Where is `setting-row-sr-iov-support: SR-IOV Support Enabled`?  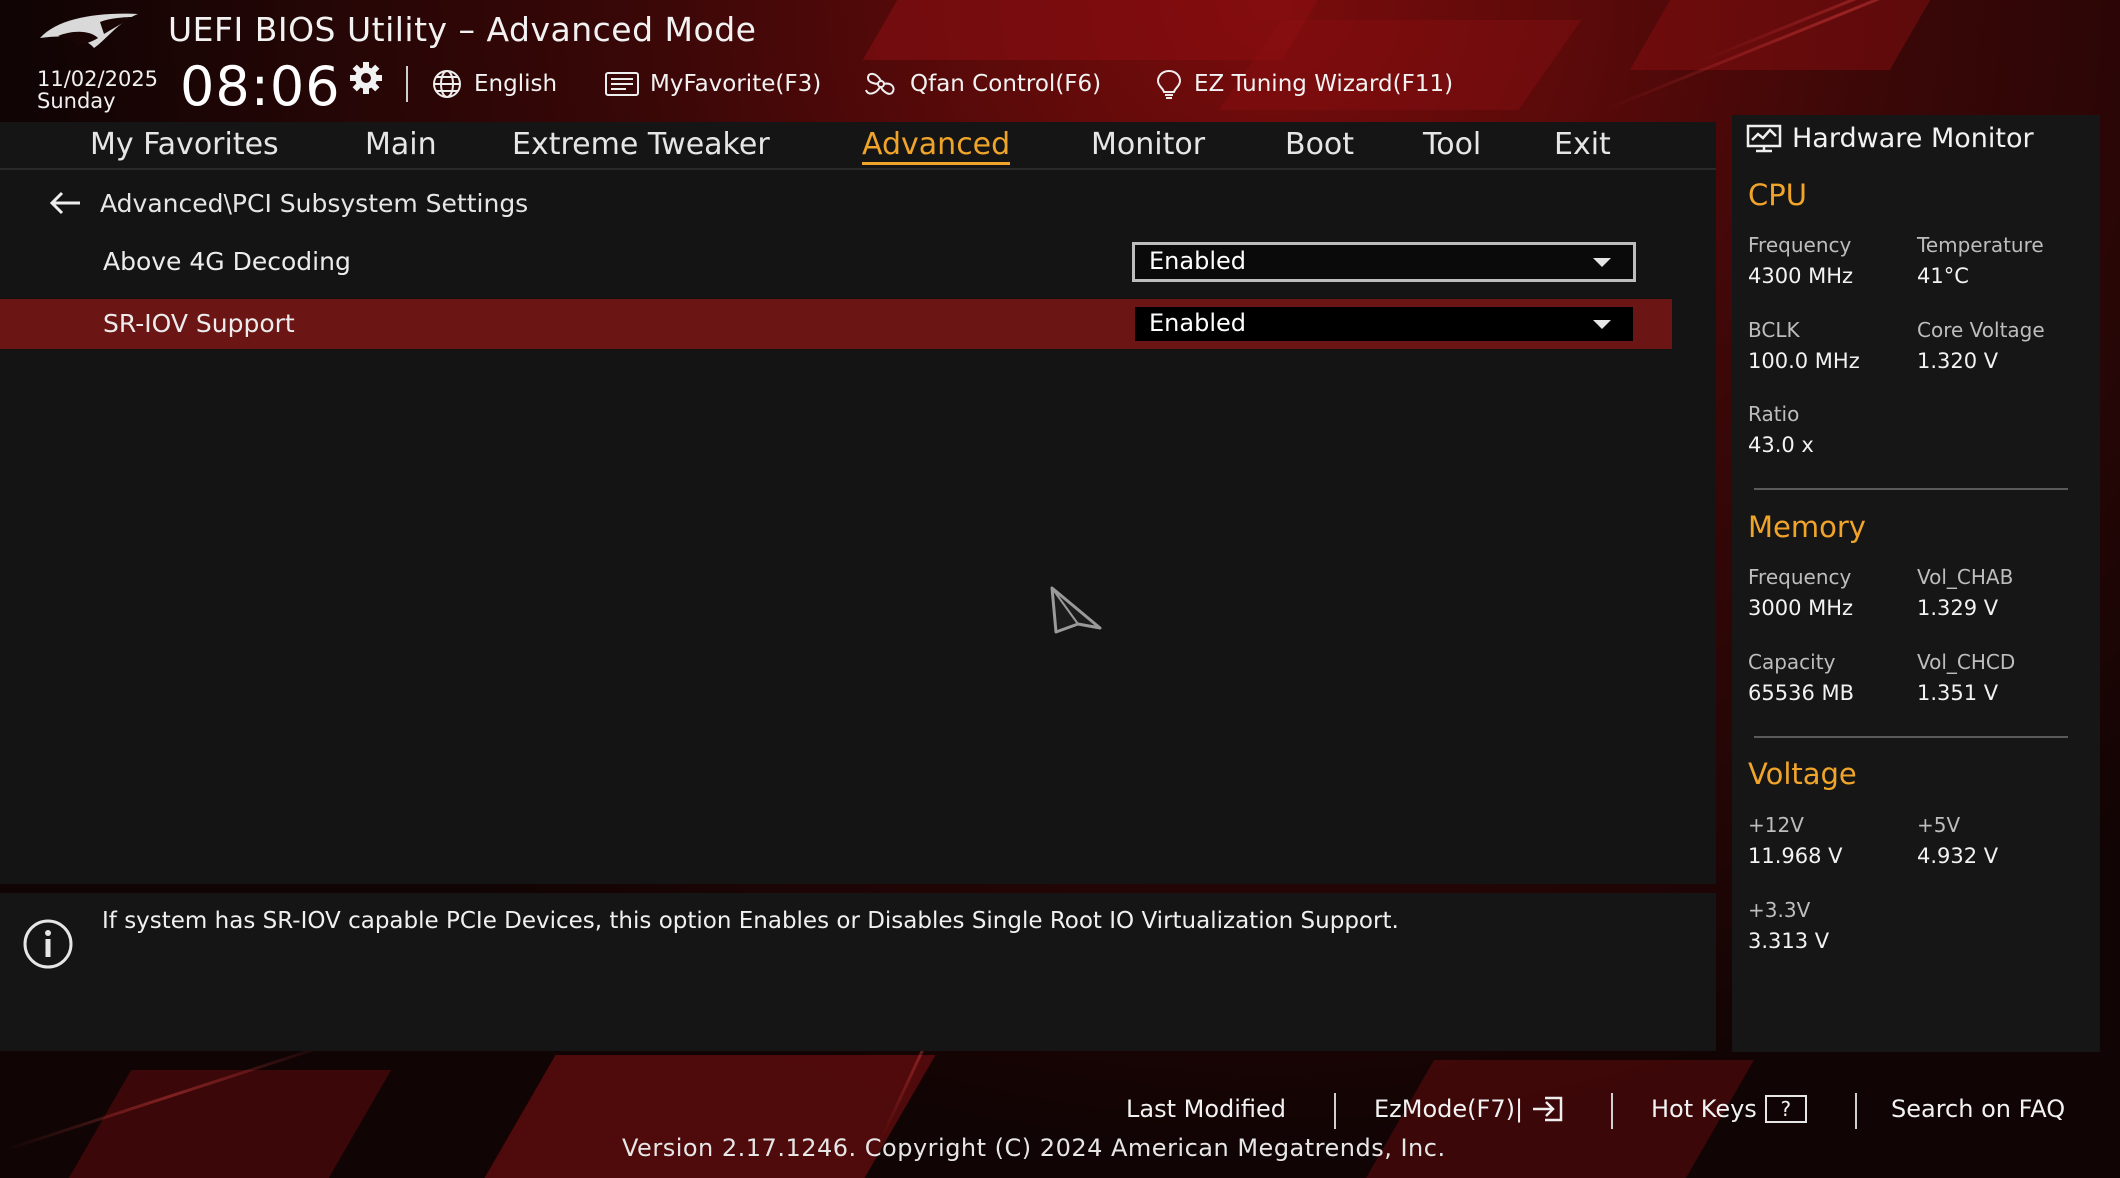
setting-row-sr-iov-support: SR-IOV Support Enabled is located at coordinates (836, 324).